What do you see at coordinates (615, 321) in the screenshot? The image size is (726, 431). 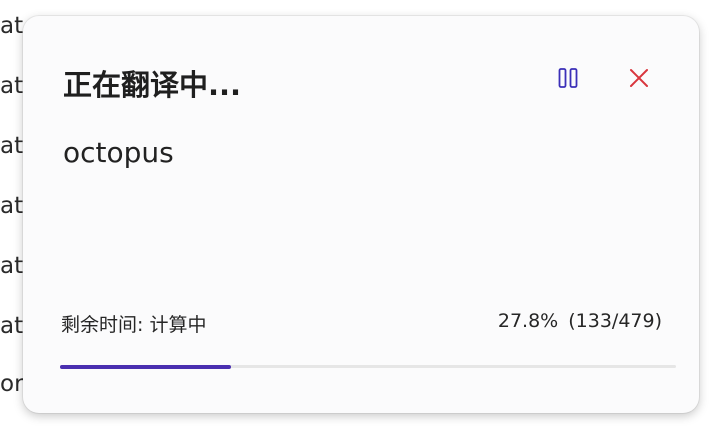 I see `progress-count: (133/479)` at bounding box center [615, 321].